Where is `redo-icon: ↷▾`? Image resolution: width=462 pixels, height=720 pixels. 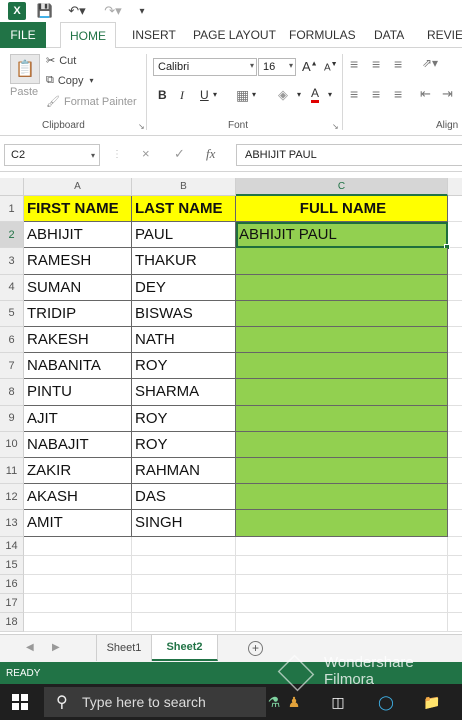
redo-icon: ↷▾ is located at coordinates (113, 11).